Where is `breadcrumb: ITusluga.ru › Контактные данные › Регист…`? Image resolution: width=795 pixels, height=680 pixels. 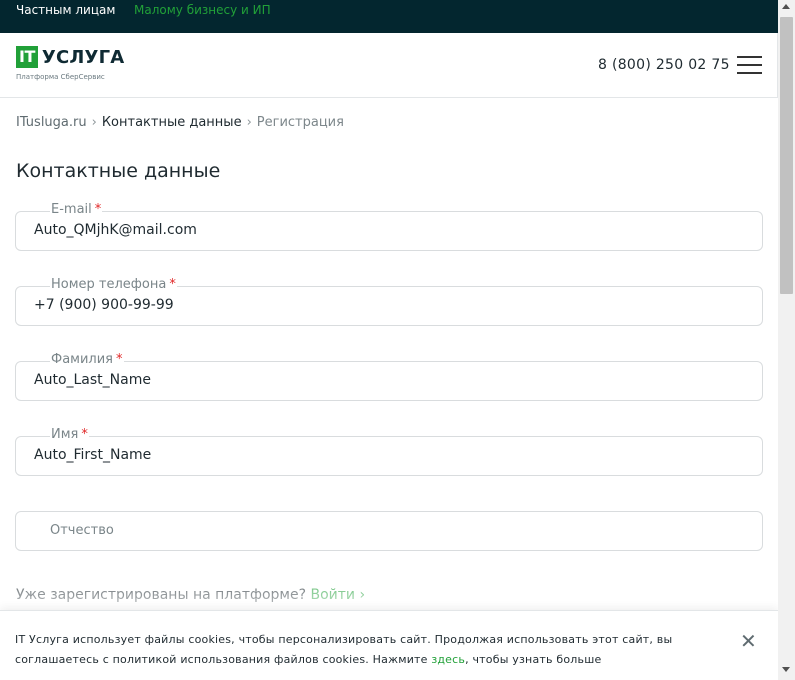 breadcrumb: ITusluga.ru › Контактные данные › Регист… is located at coordinates (180, 122).